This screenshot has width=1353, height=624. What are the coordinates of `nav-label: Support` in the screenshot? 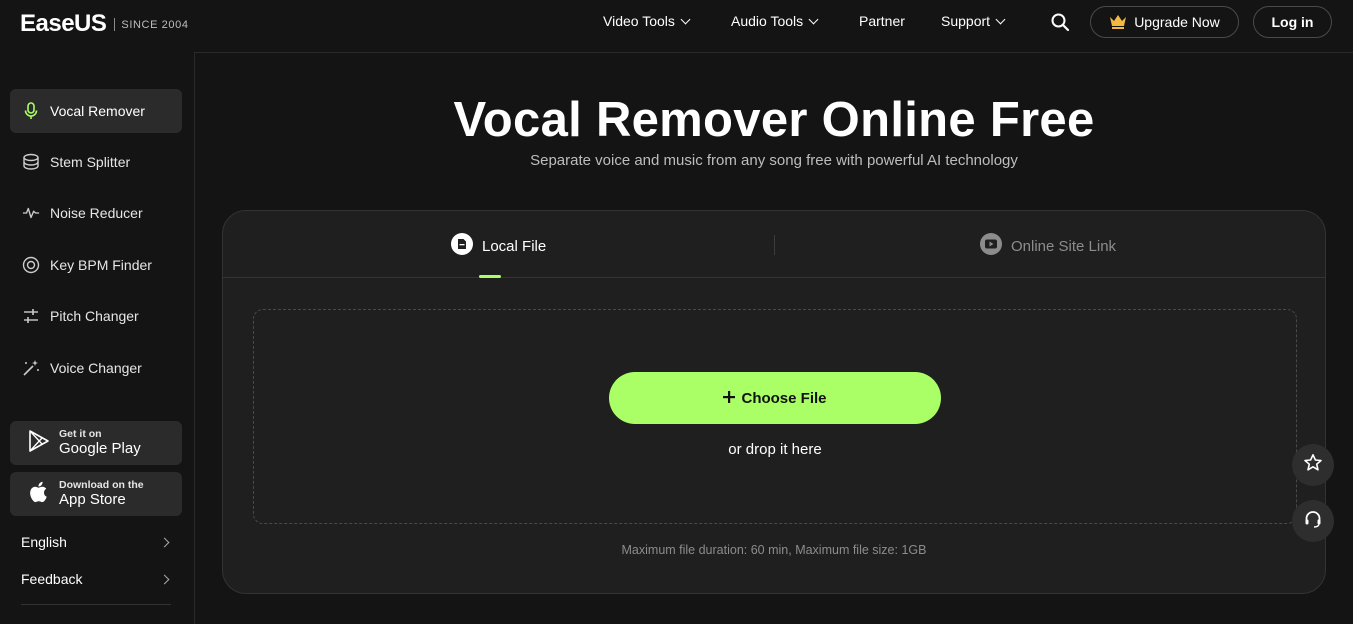 It's located at (966, 21).